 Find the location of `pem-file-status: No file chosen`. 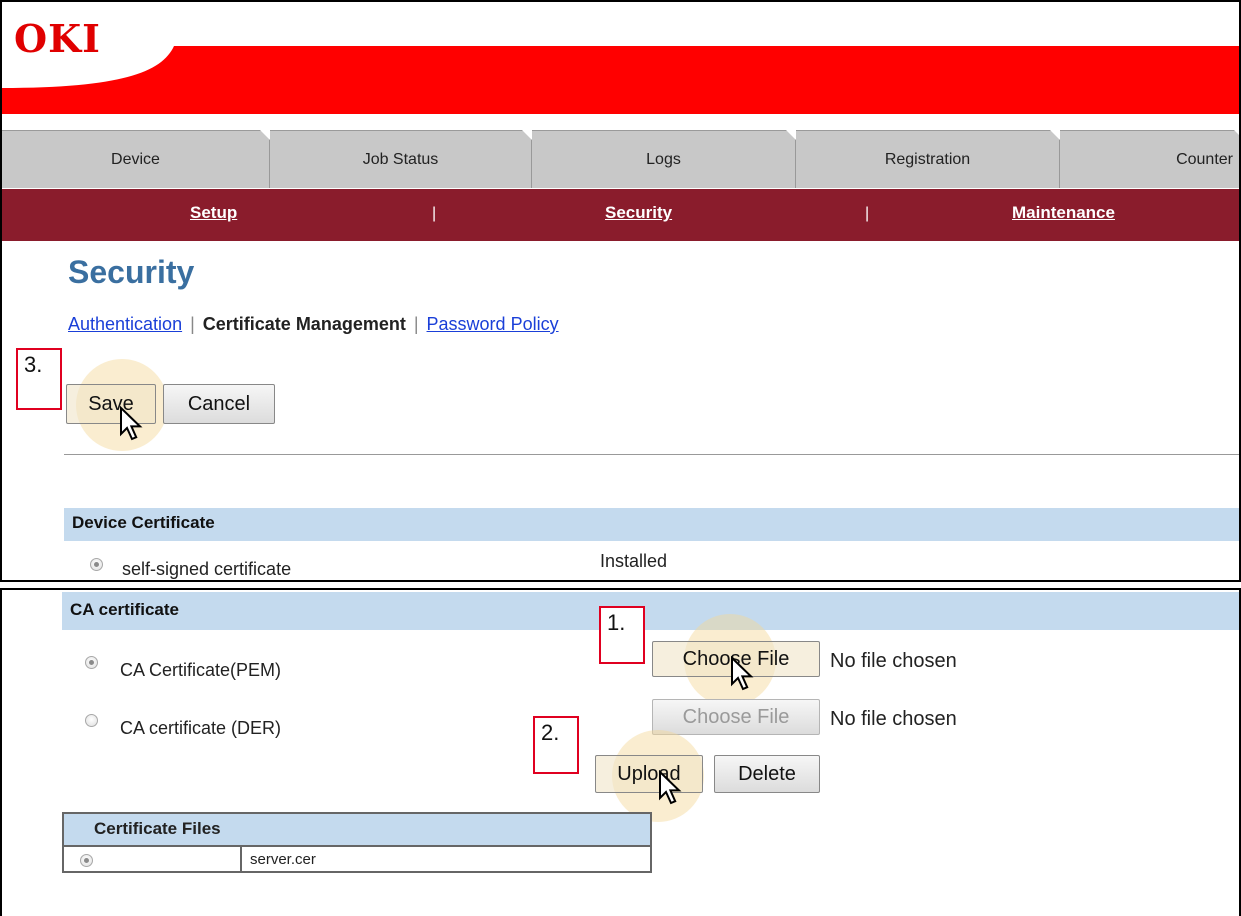

pem-file-status: No file chosen is located at coordinates (893, 661).